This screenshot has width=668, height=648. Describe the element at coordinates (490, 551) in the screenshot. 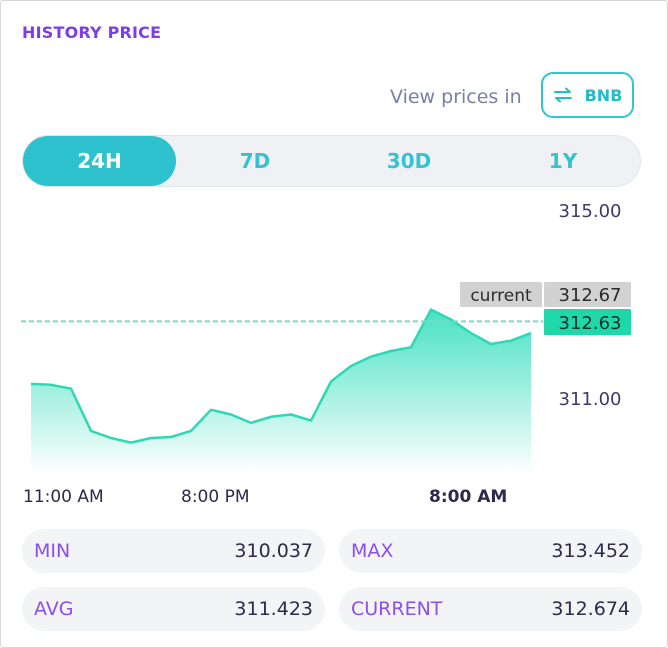

I see `stat-max: MAX 313.452` at that location.